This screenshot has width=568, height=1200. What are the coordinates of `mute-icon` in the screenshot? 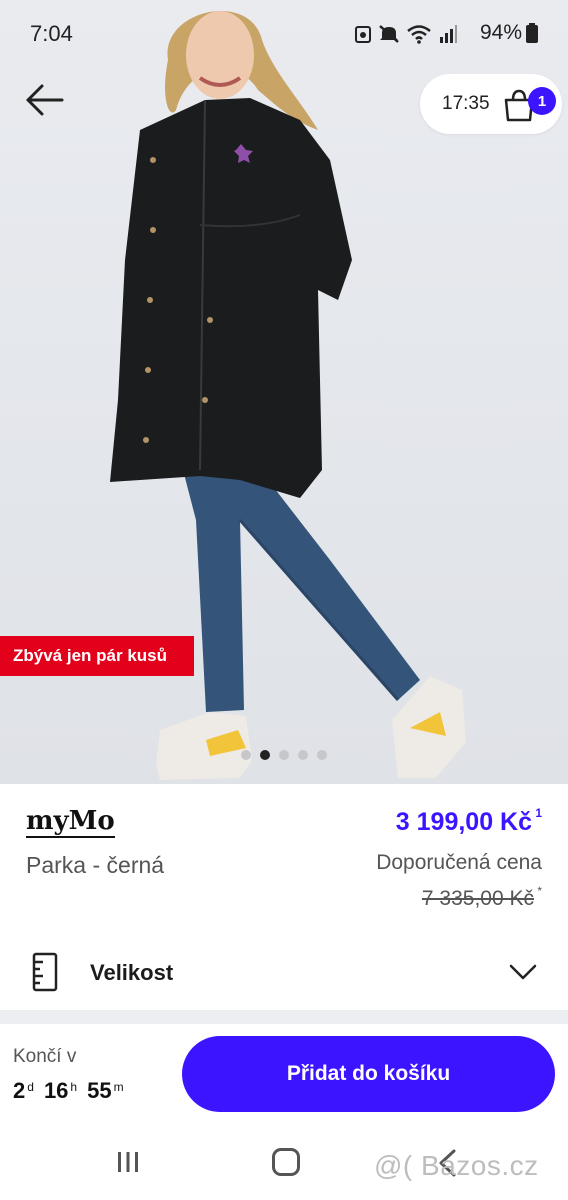 It's located at (389, 34).